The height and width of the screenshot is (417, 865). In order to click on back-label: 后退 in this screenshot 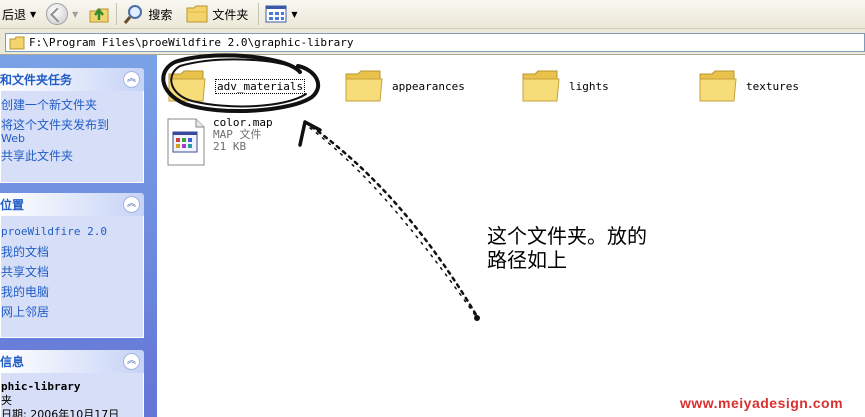, I will do `click(14, 14)`.